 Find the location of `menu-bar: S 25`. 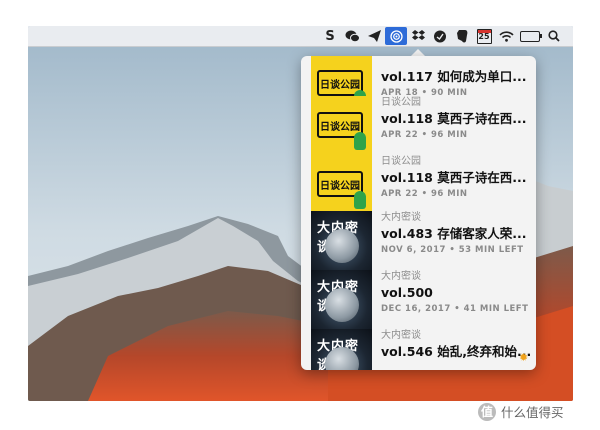

menu-bar: S 25 is located at coordinates (300, 36).